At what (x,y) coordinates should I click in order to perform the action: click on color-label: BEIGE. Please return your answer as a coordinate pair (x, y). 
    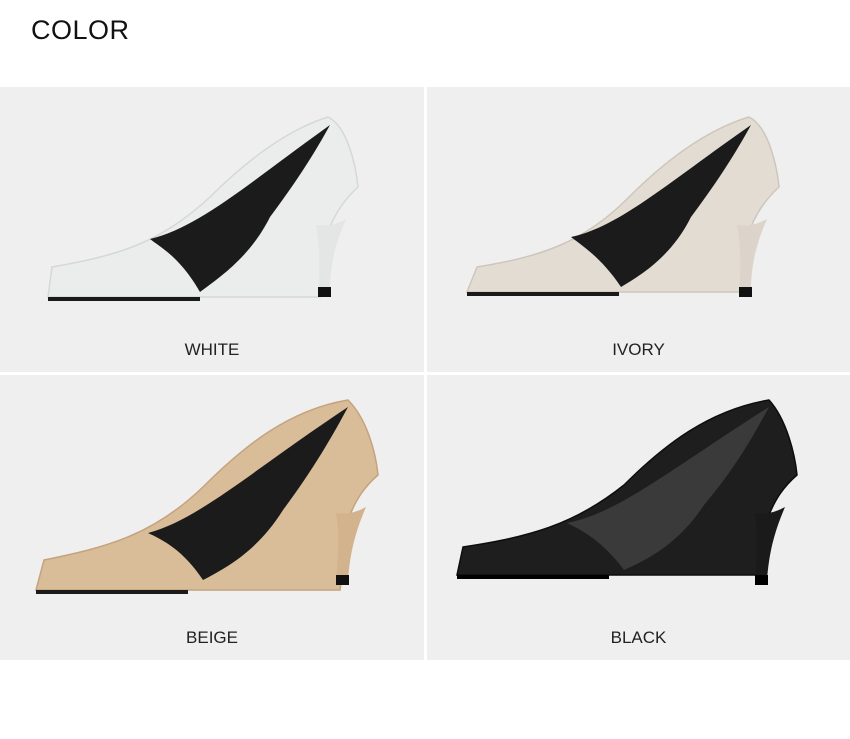
    Looking at the image, I should click on (212, 637).